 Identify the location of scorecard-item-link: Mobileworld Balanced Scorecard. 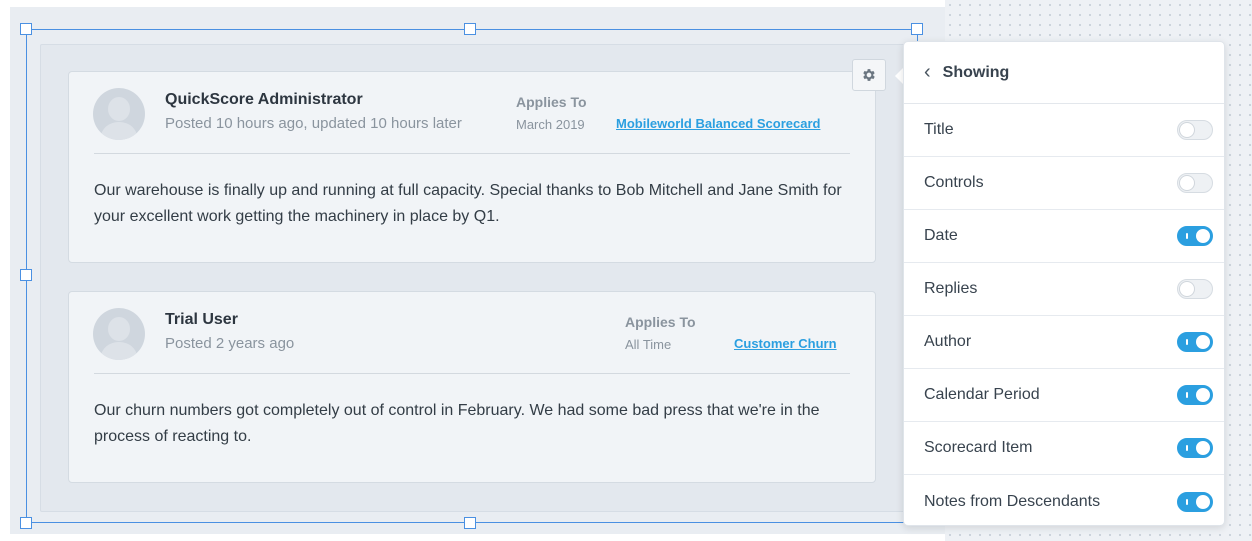
(718, 123).